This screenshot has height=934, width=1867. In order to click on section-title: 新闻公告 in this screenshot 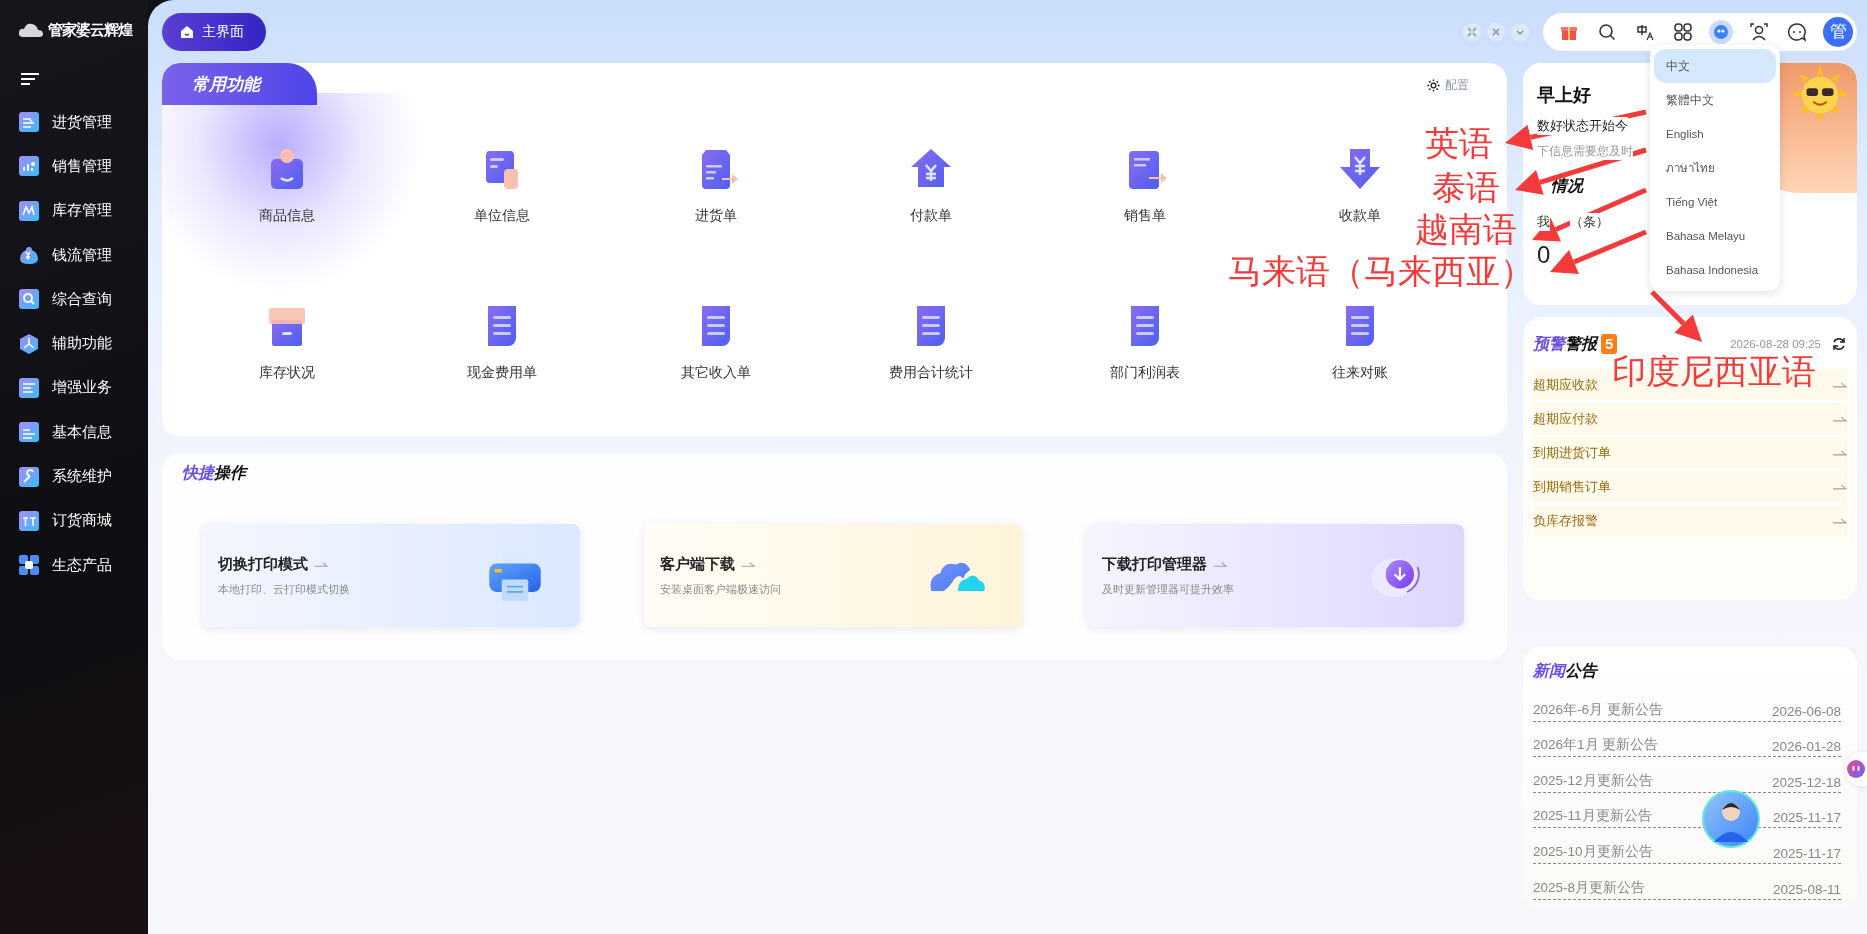, I will do `click(1566, 671)`.